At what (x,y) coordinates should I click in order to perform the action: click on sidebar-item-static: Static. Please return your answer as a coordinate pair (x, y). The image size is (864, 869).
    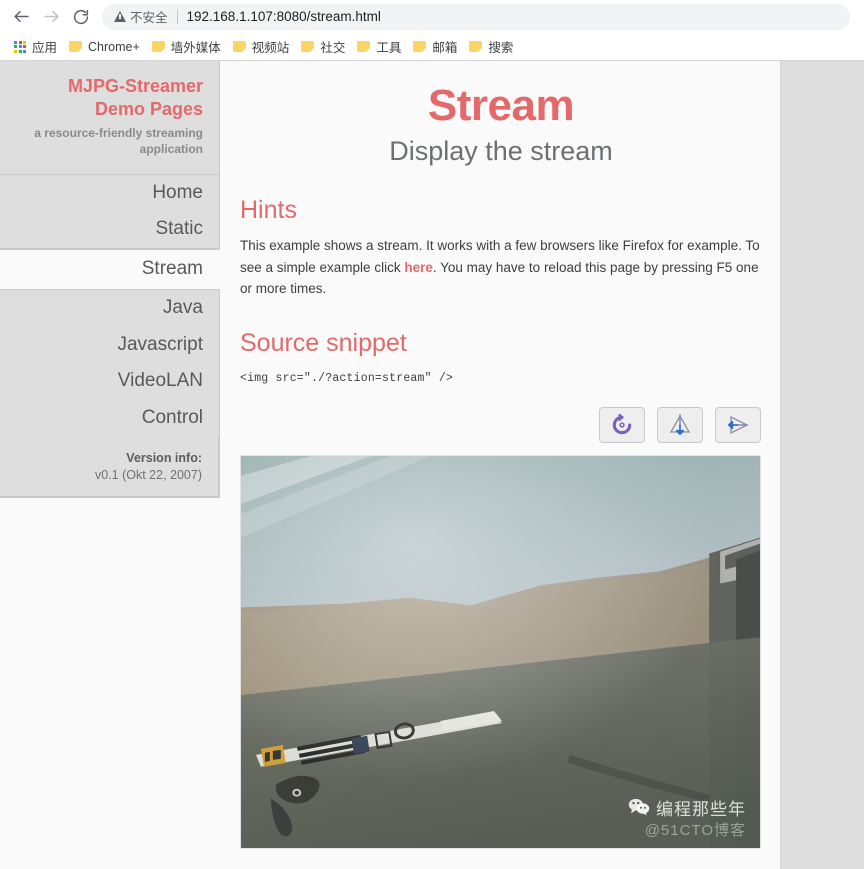
    Looking at the image, I should click on (109, 229).